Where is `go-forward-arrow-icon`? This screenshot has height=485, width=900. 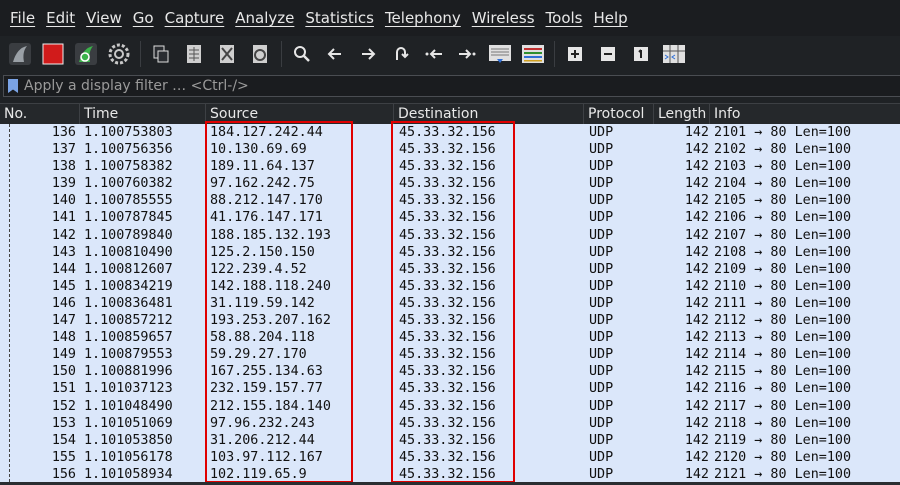 go-forward-arrow-icon is located at coordinates (368, 54).